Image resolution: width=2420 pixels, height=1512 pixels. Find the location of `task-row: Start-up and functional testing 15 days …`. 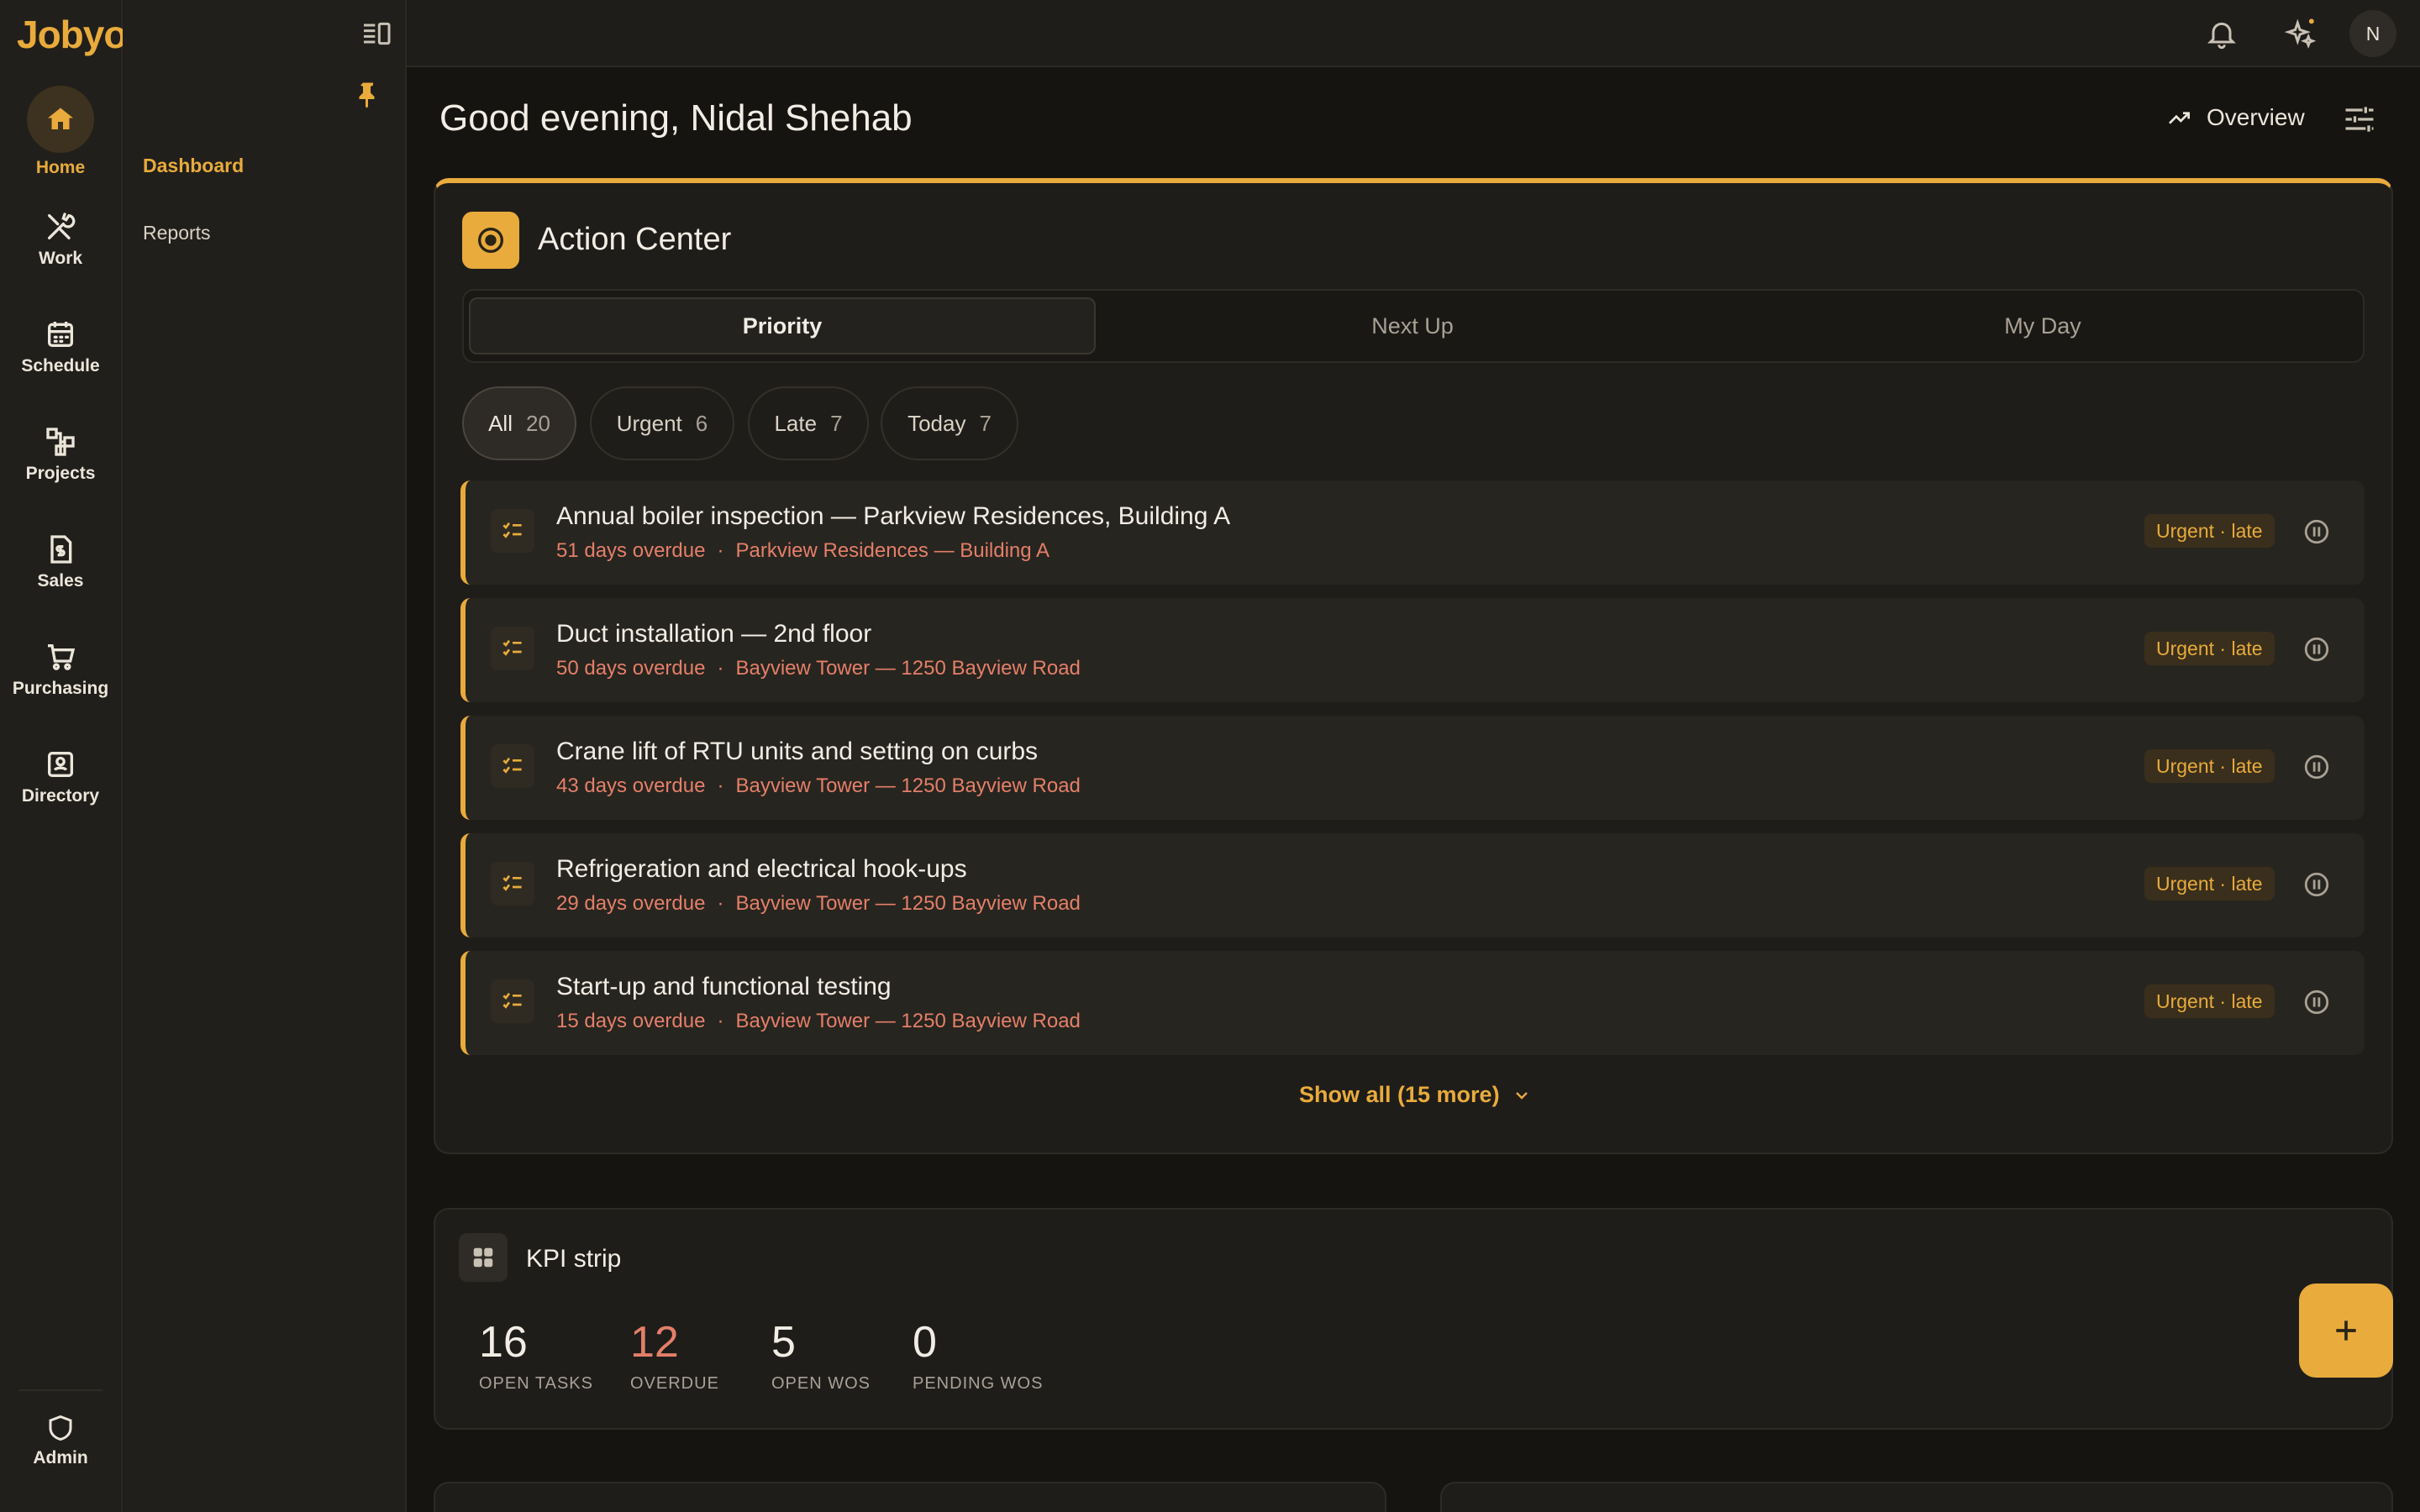

task-row: Start-up and functional testing 15 days … is located at coordinates (1412, 1003).